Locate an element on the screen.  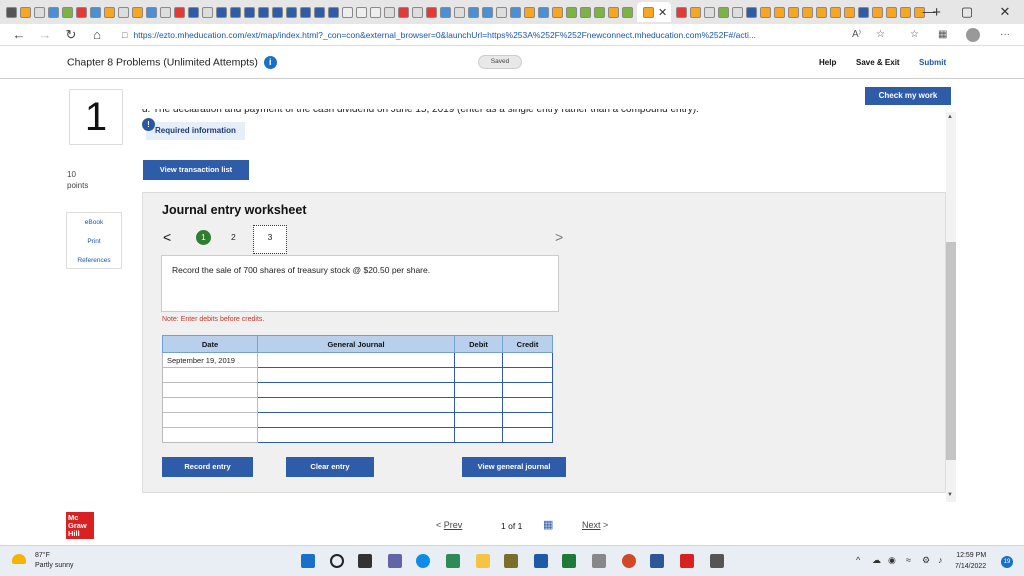
record-entry-button: Record entry is located at coordinates (207, 467).